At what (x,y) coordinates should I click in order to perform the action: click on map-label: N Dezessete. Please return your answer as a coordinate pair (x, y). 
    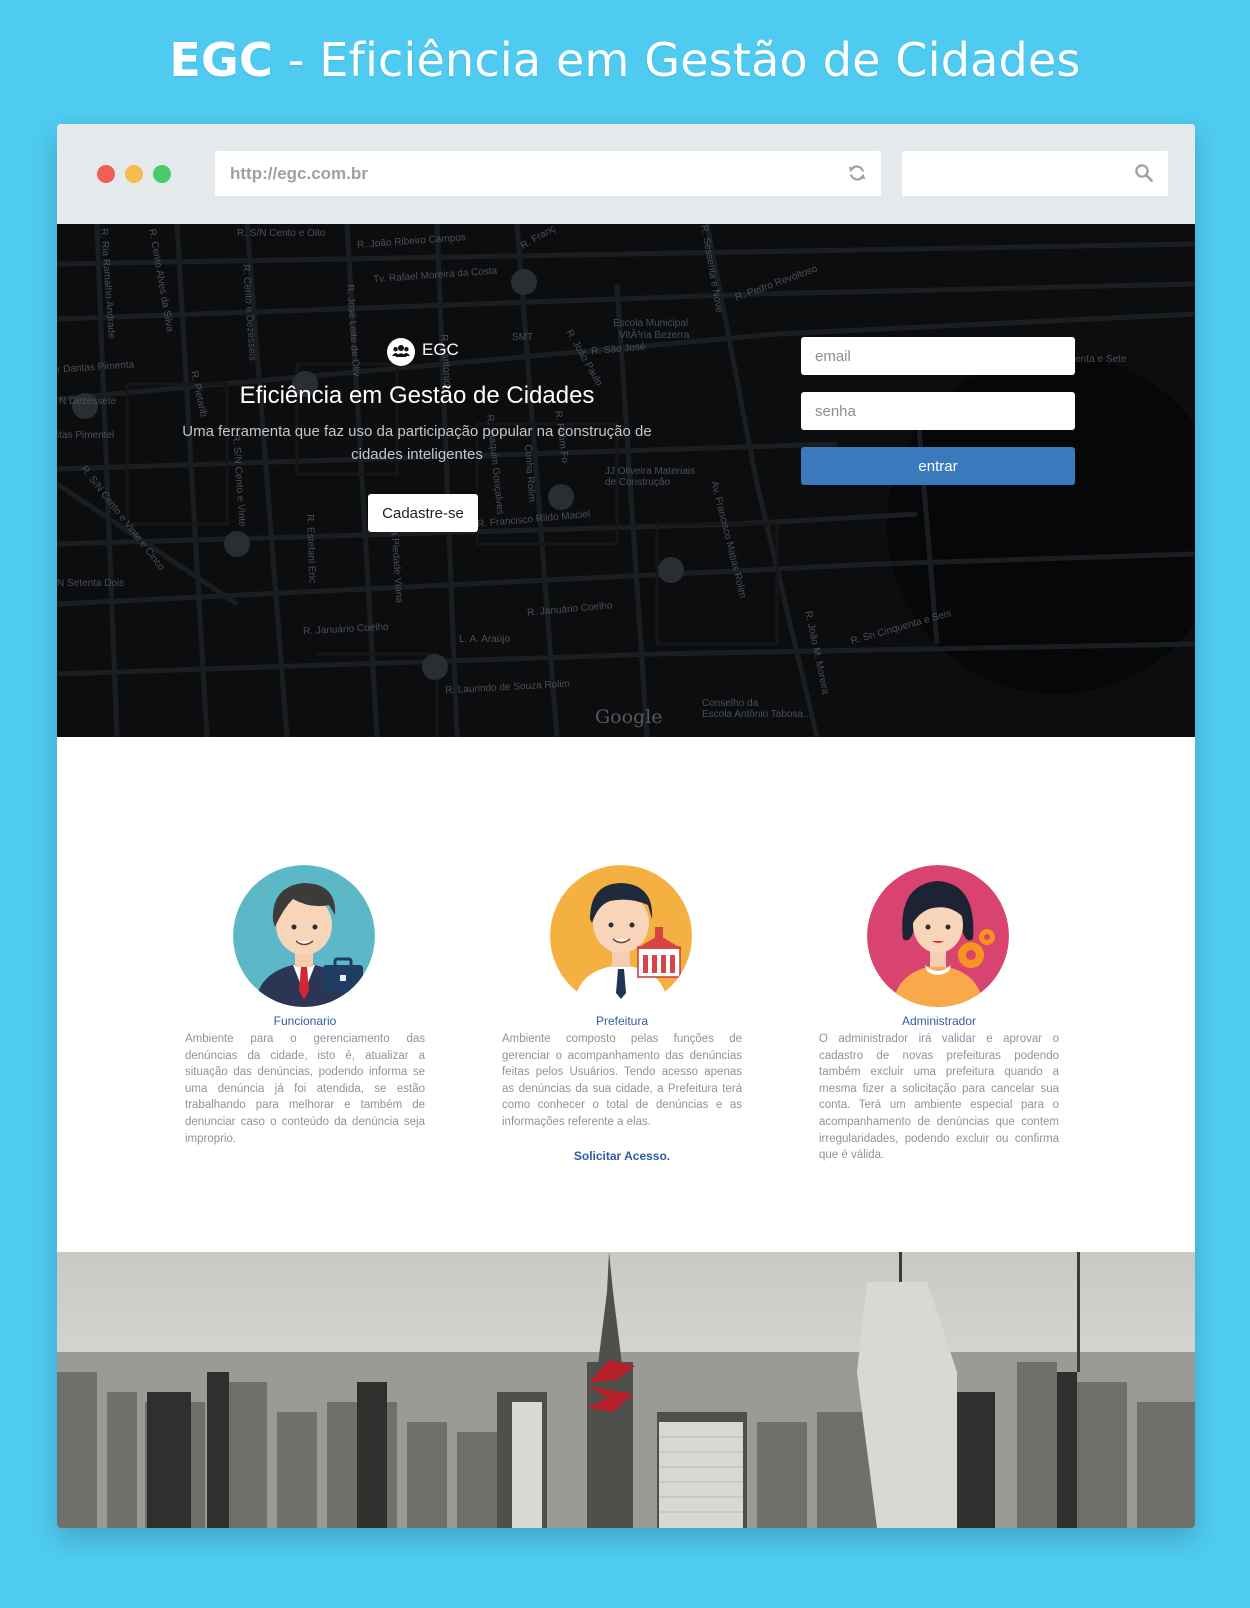
    Looking at the image, I should click on (88, 401).